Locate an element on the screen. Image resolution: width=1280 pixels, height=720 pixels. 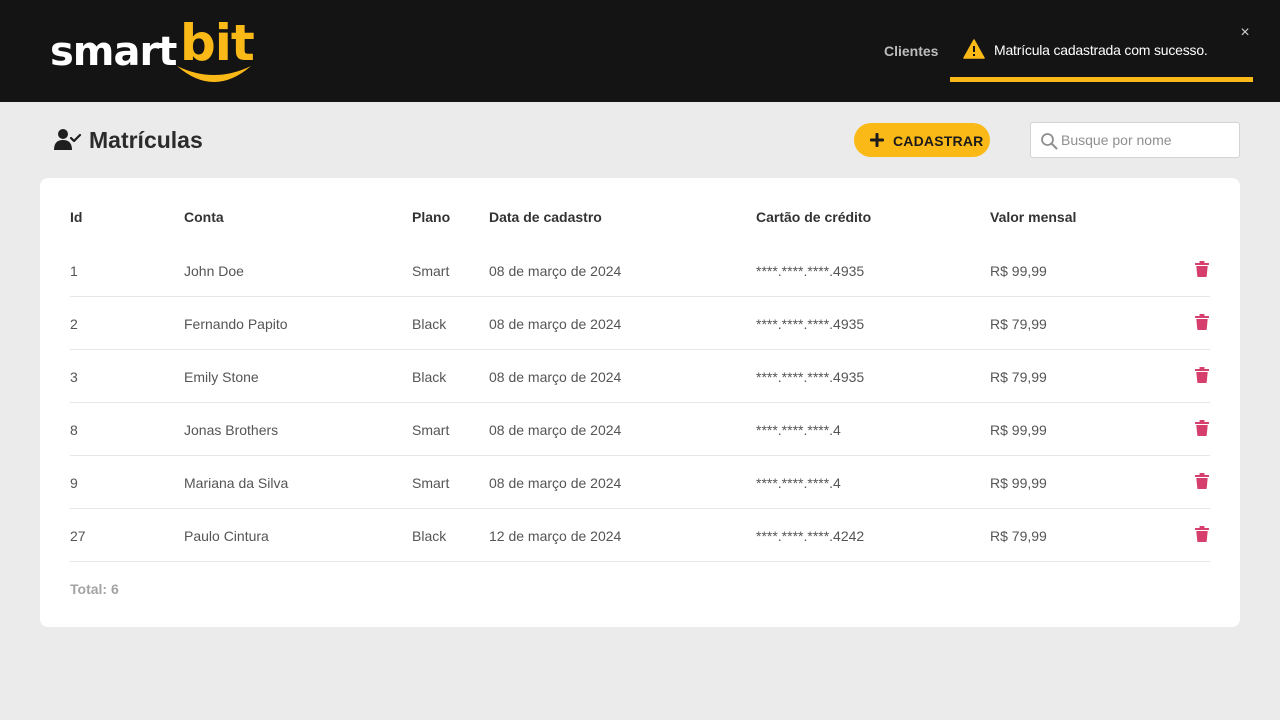
cell-data: 12 de março de 2024 is located at coordinates (555, 536).